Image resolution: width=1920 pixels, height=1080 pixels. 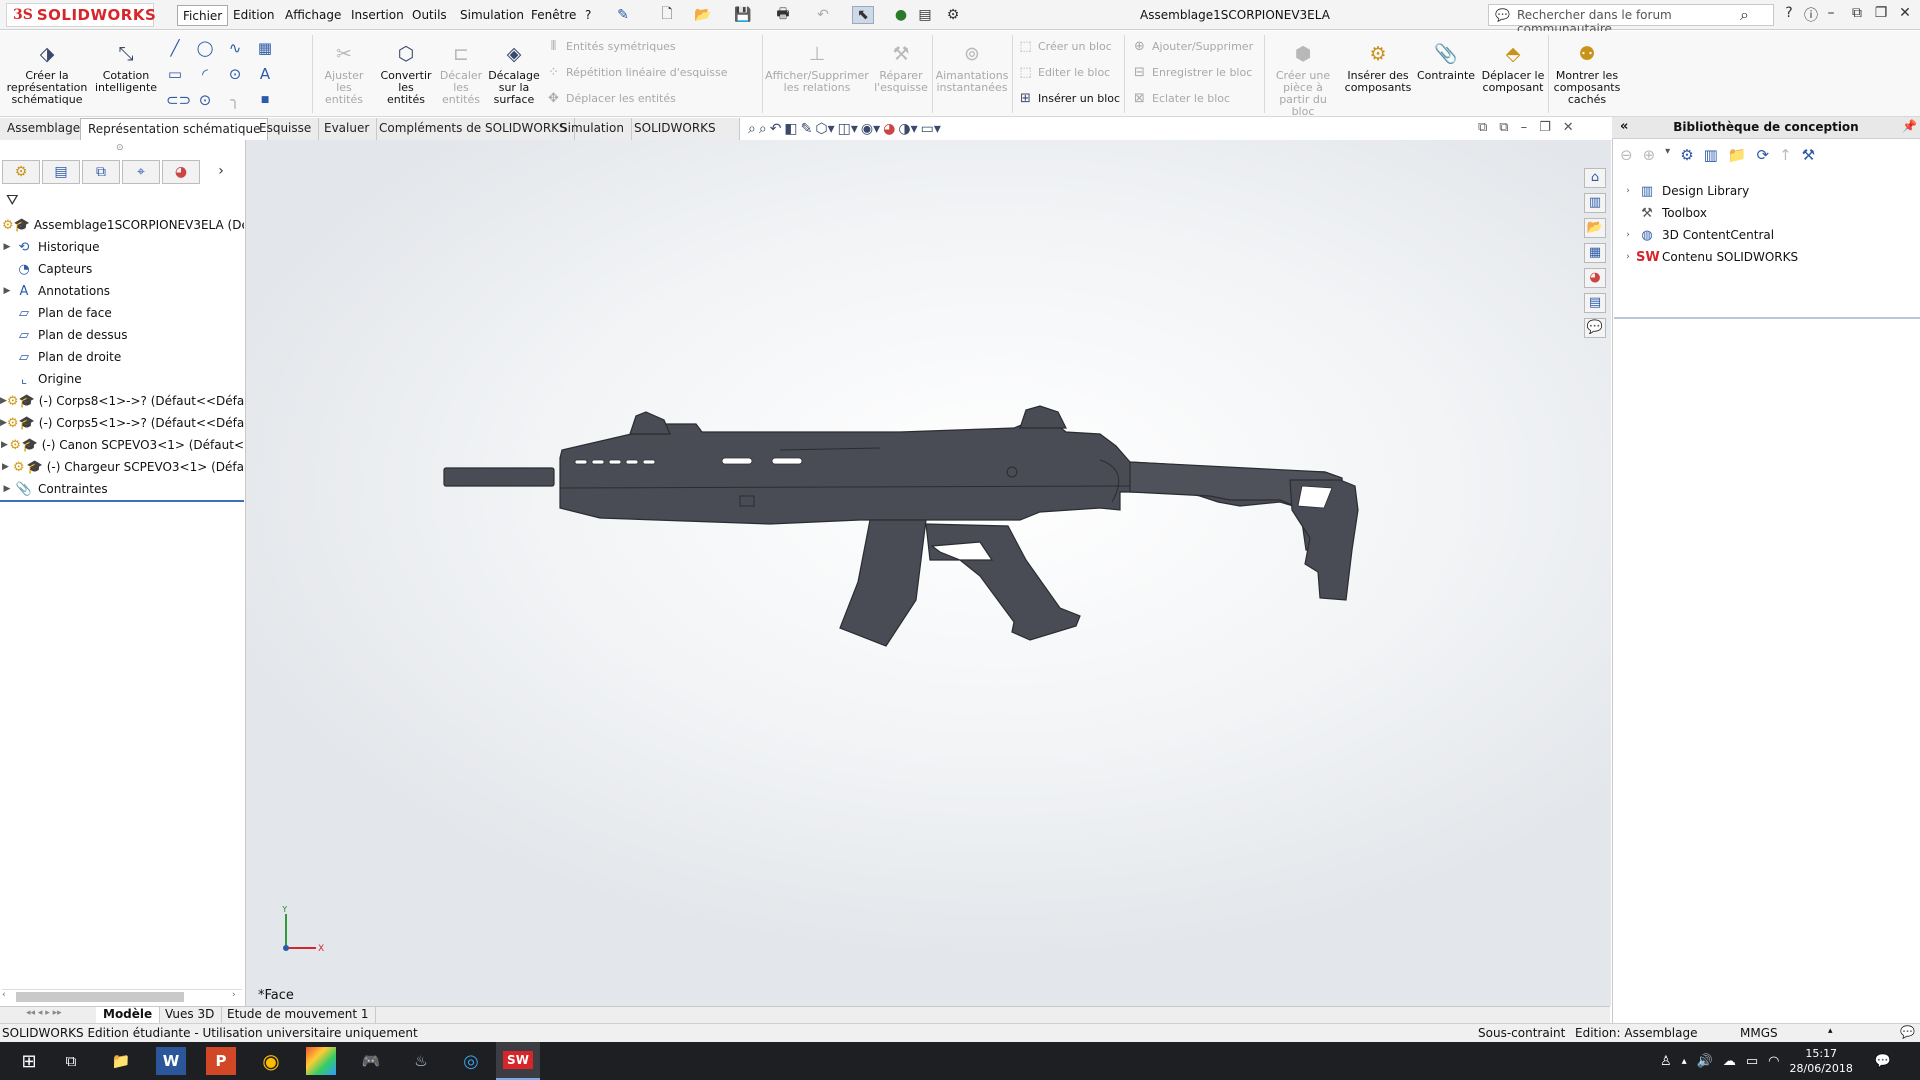 What do you see at coordinates (1568, 127) in the screenshot?
I see `viewport-close-icon: ✕` at bounding box center [1568, 127].